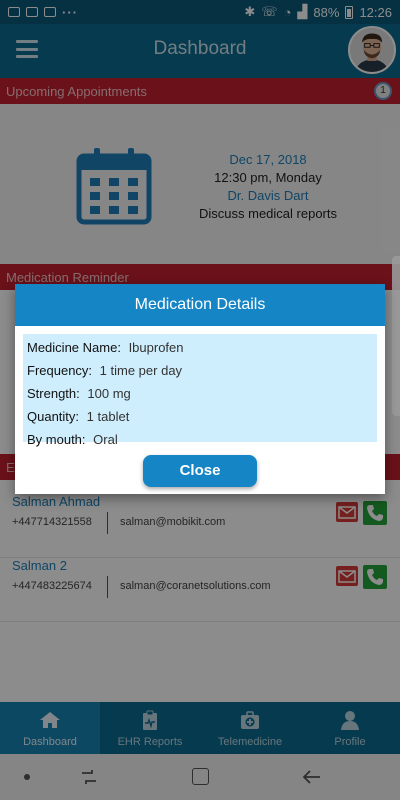 The width and height of the screenshot is (400, 800). What do you see at coordinates (53, 393) in the screenshot?
I see `detail-label: Strength:` at bounding box center [53, 393].